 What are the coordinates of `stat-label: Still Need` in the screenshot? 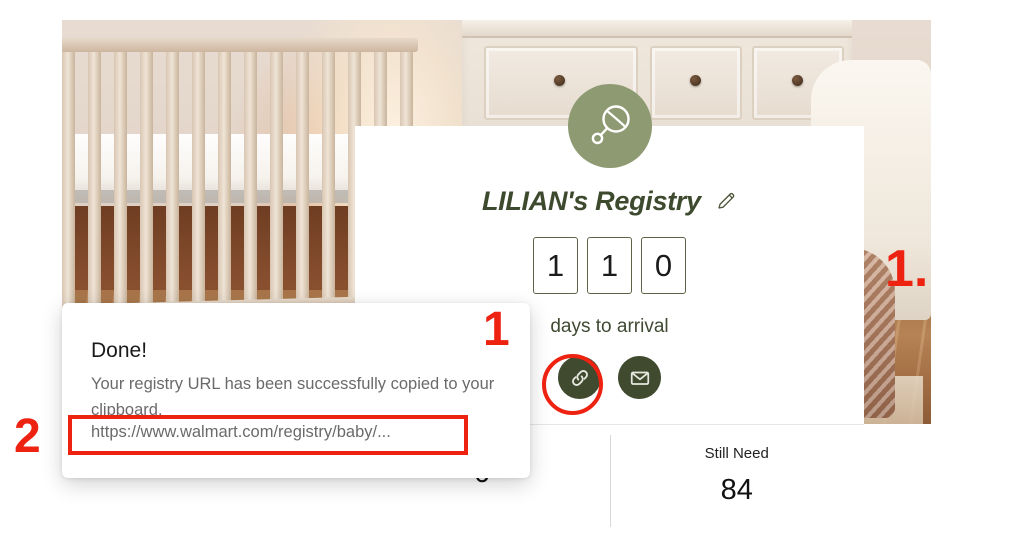 It's located at (736, 453).